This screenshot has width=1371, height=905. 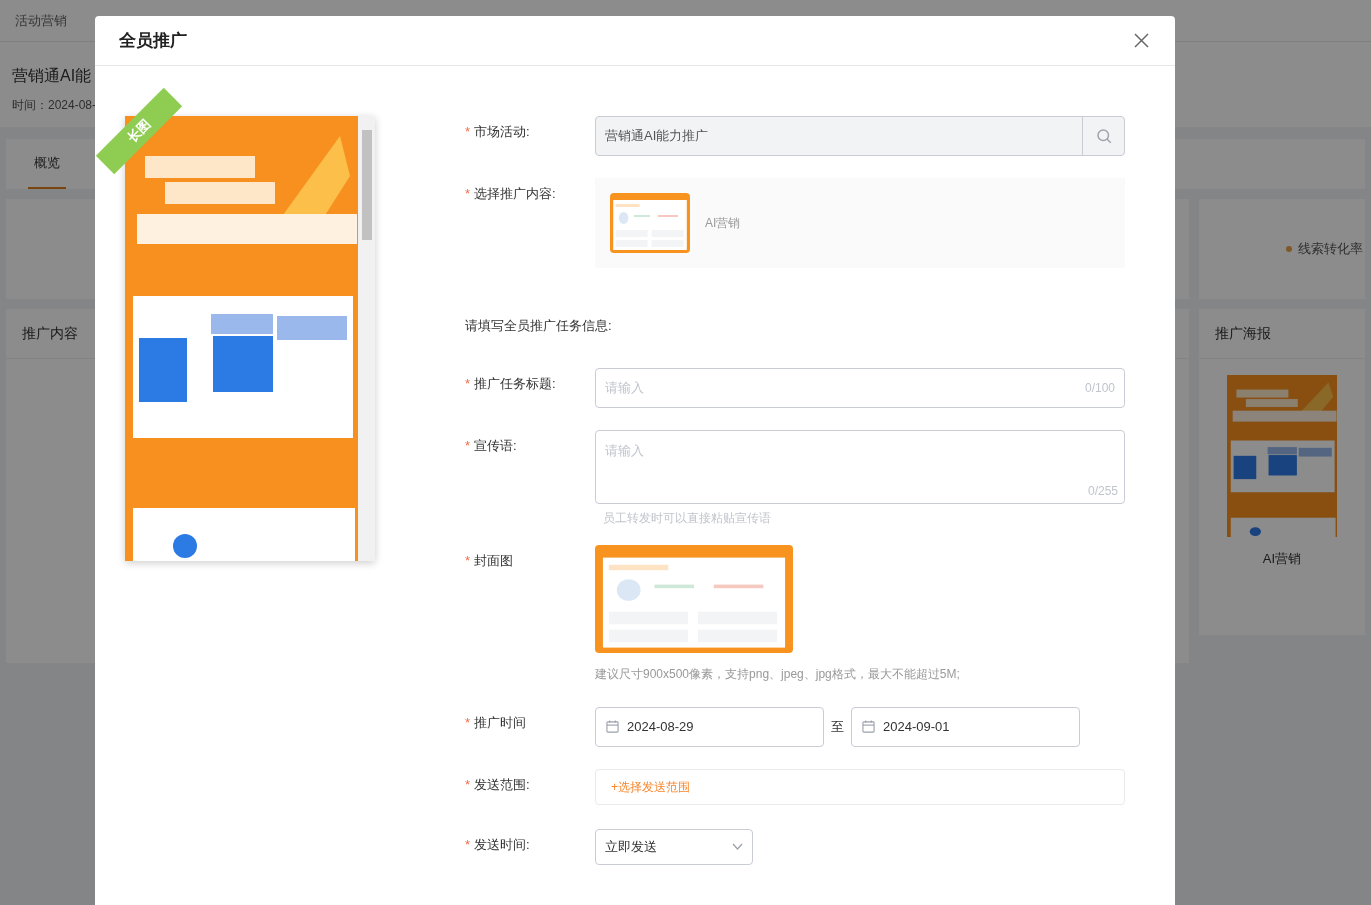 I want to click on field-label: 市场活动:, so click(x=502, y=132).